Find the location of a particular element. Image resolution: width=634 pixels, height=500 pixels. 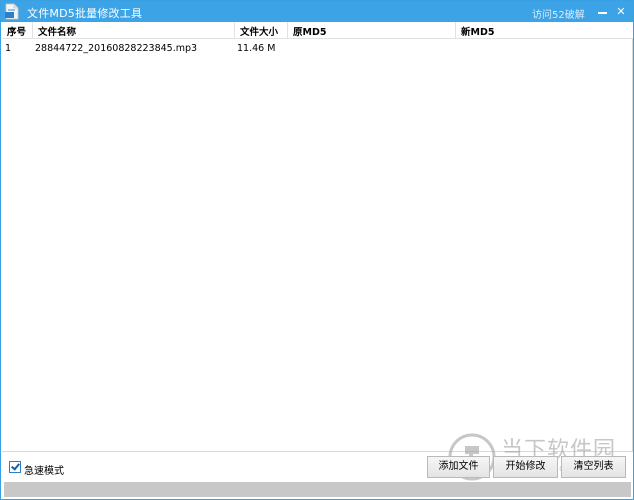

clear-list-button: 清空列表 is located at coordinates (593, 467).